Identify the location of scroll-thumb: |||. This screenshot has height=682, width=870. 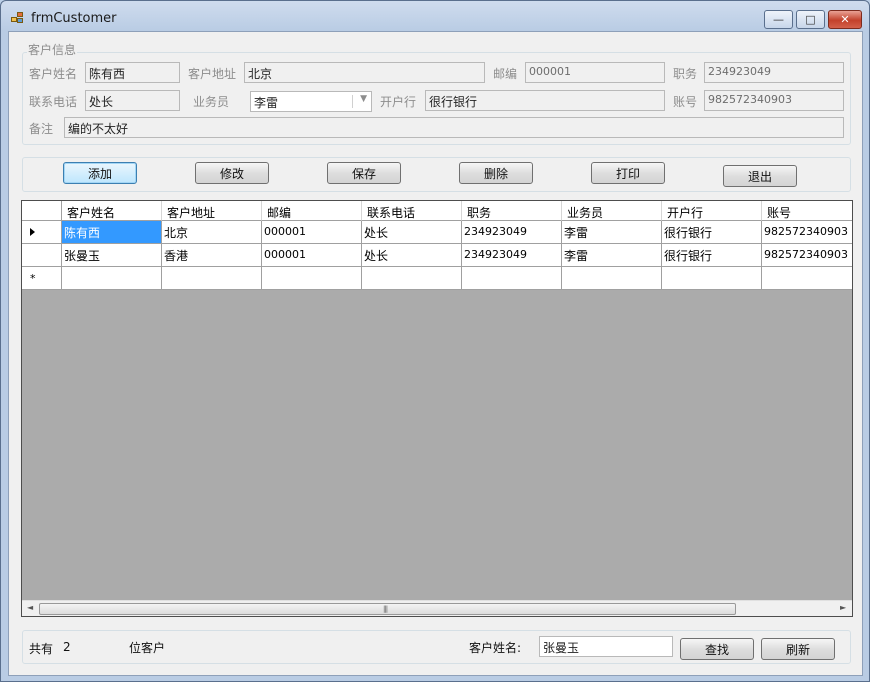
(387, 609).